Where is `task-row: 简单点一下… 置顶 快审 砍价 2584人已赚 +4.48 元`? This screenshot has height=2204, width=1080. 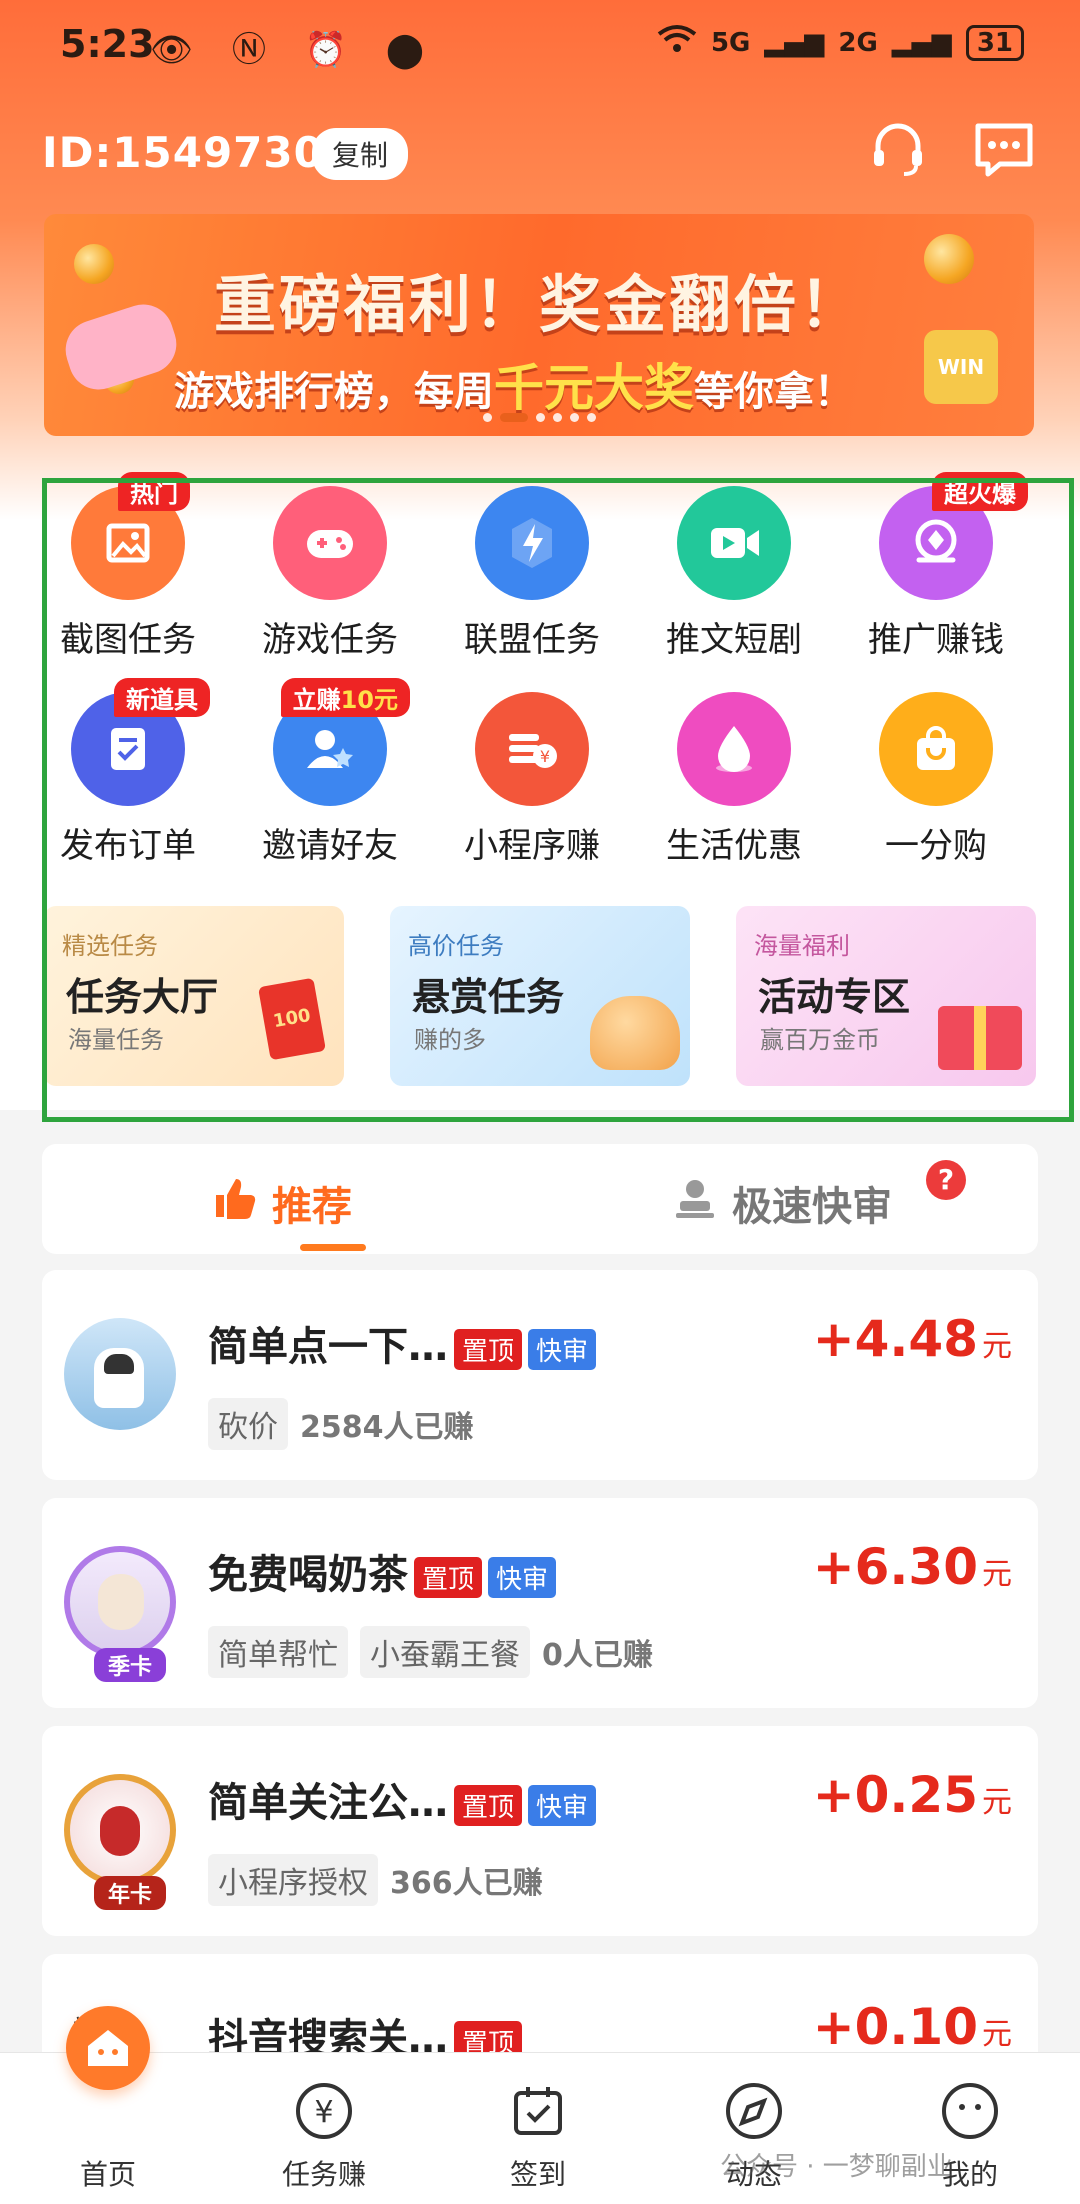
task-row: 简单点一下… 置顶 快审 砍价 2584人已赚 +4.48 元 is located at coordinates (540, 1375).